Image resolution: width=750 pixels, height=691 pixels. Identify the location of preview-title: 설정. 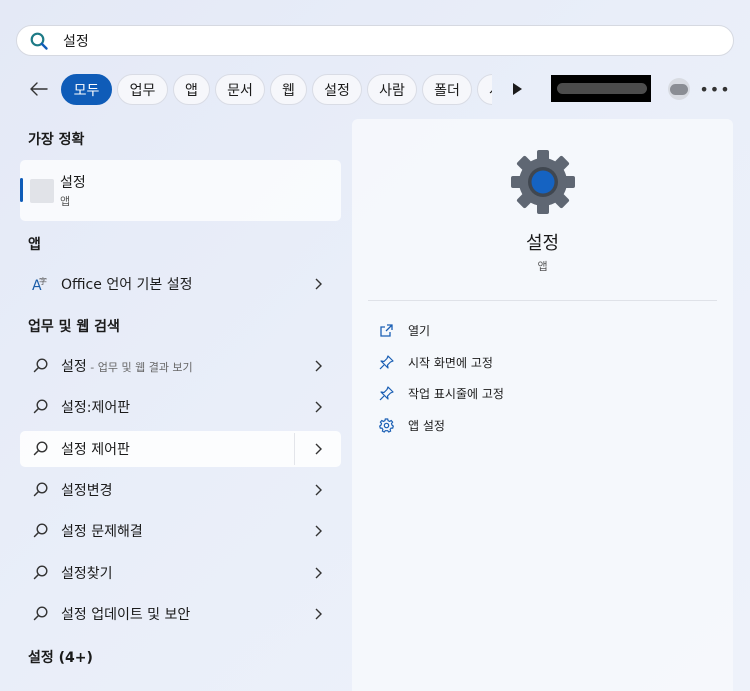
(542, 243).